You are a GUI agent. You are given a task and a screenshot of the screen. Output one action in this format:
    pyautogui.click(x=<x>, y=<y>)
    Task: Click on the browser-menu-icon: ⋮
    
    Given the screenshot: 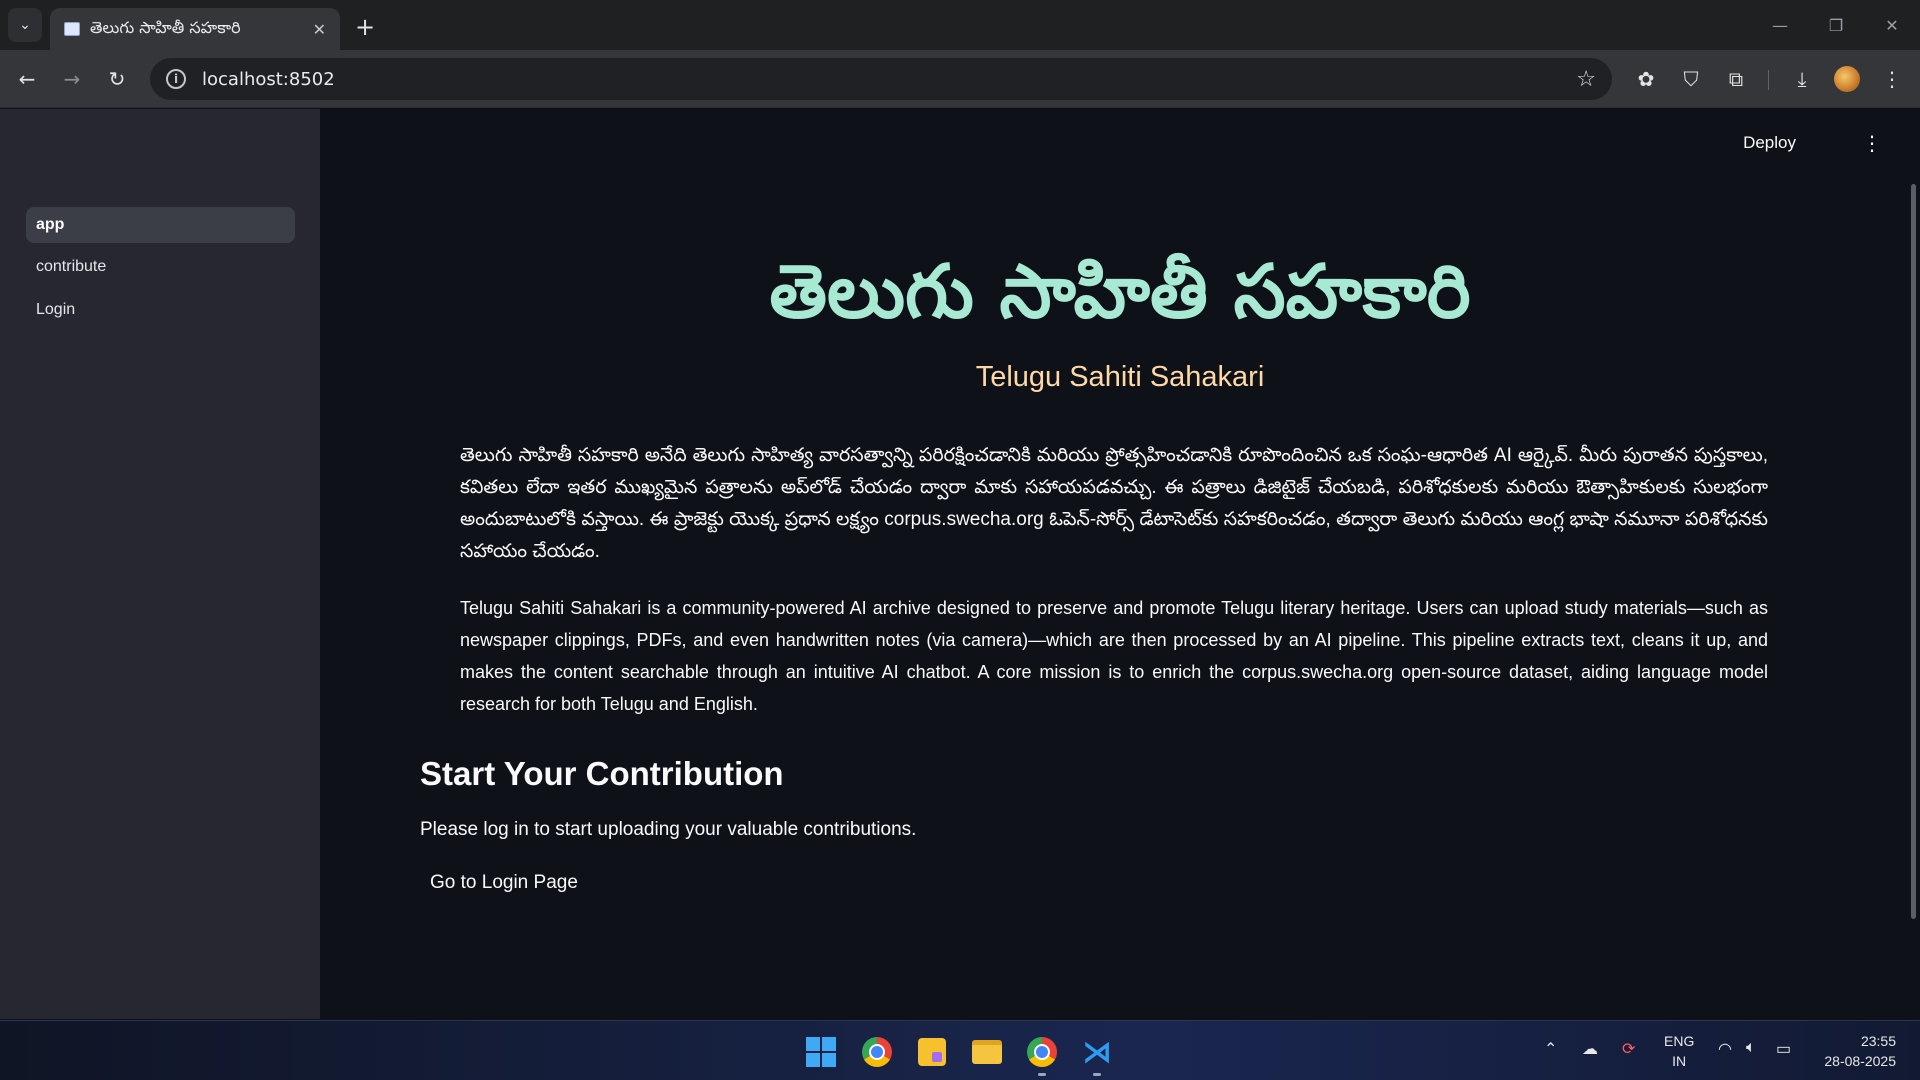 What is the action you would take?
    pyautogui.click(x=1892, y=79)
    